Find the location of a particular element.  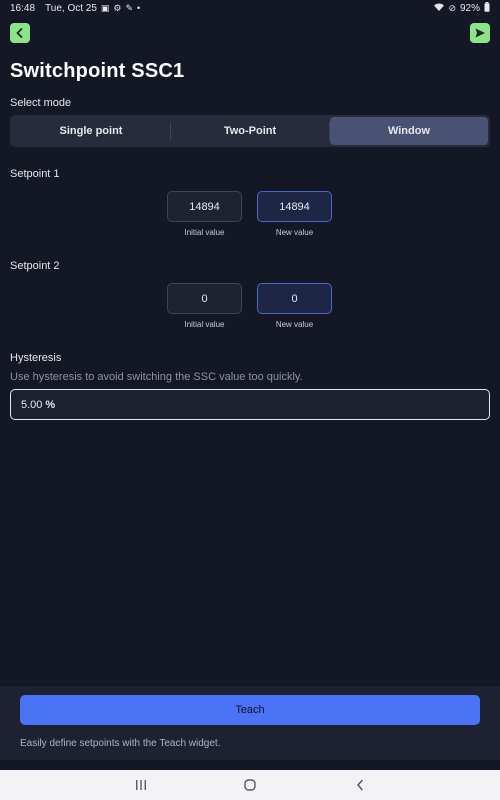

status-left: 16:48 Tue, Oct 25 ▣ ⚙ ✎ • is located at coordinates (75, 8).